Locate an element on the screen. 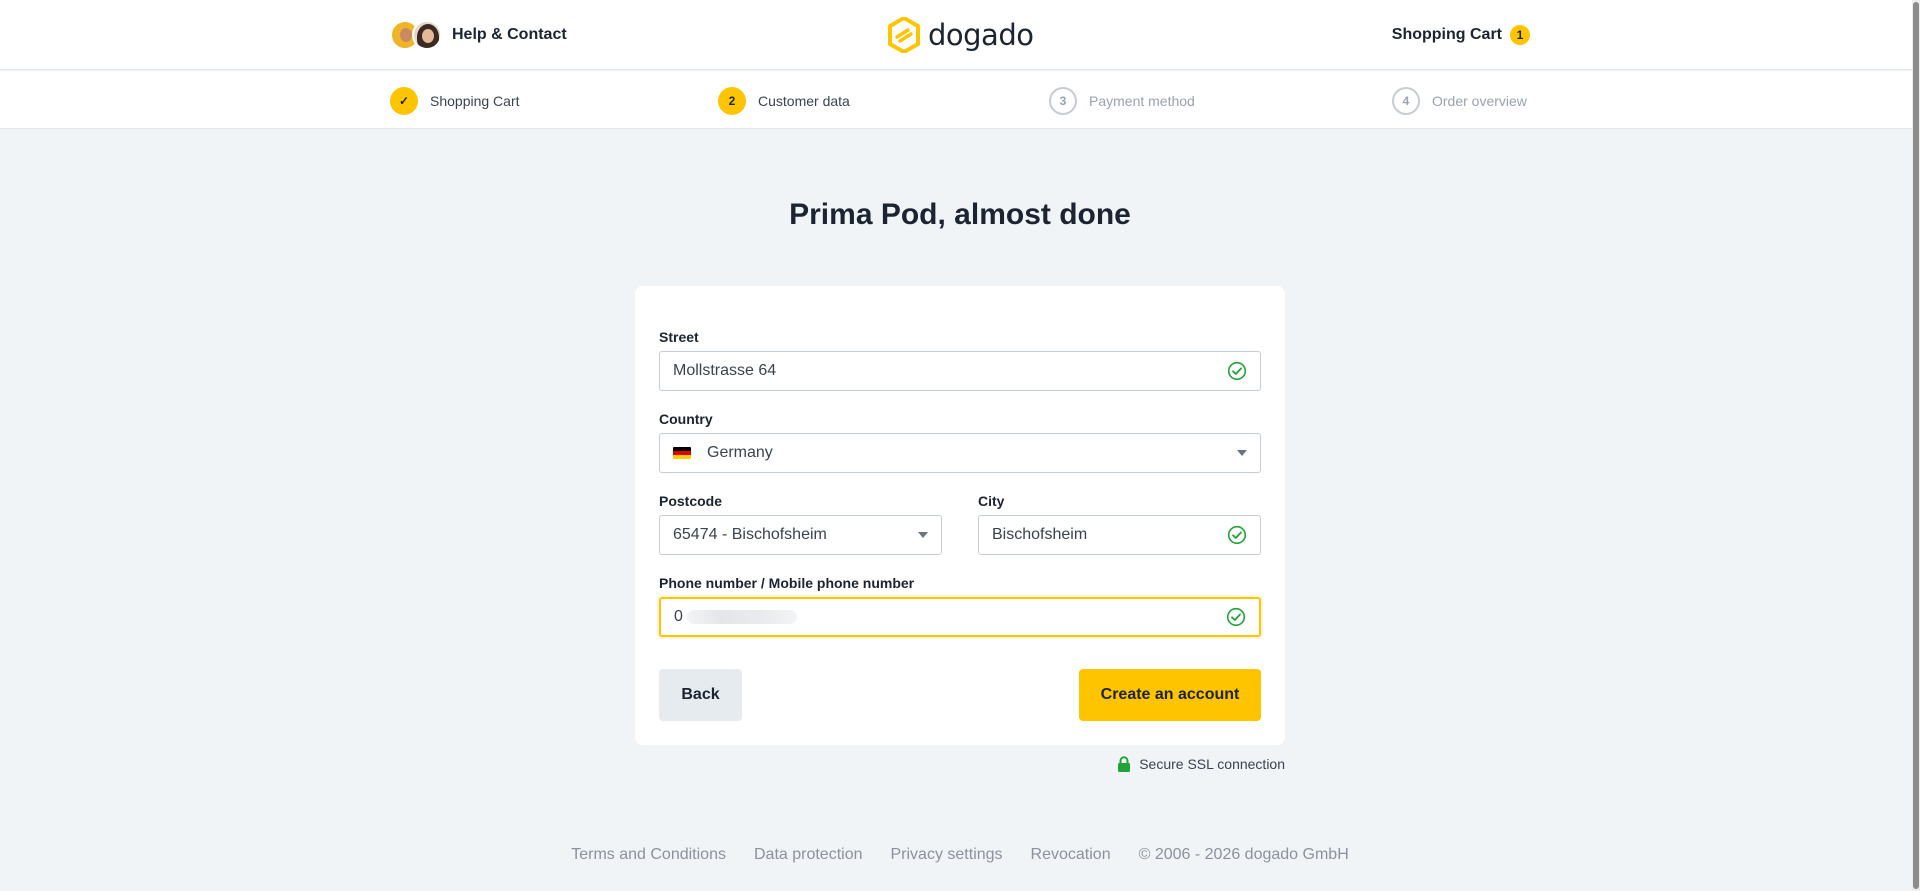  create-account-button: Create an account is located at coordinates (1170, 695).